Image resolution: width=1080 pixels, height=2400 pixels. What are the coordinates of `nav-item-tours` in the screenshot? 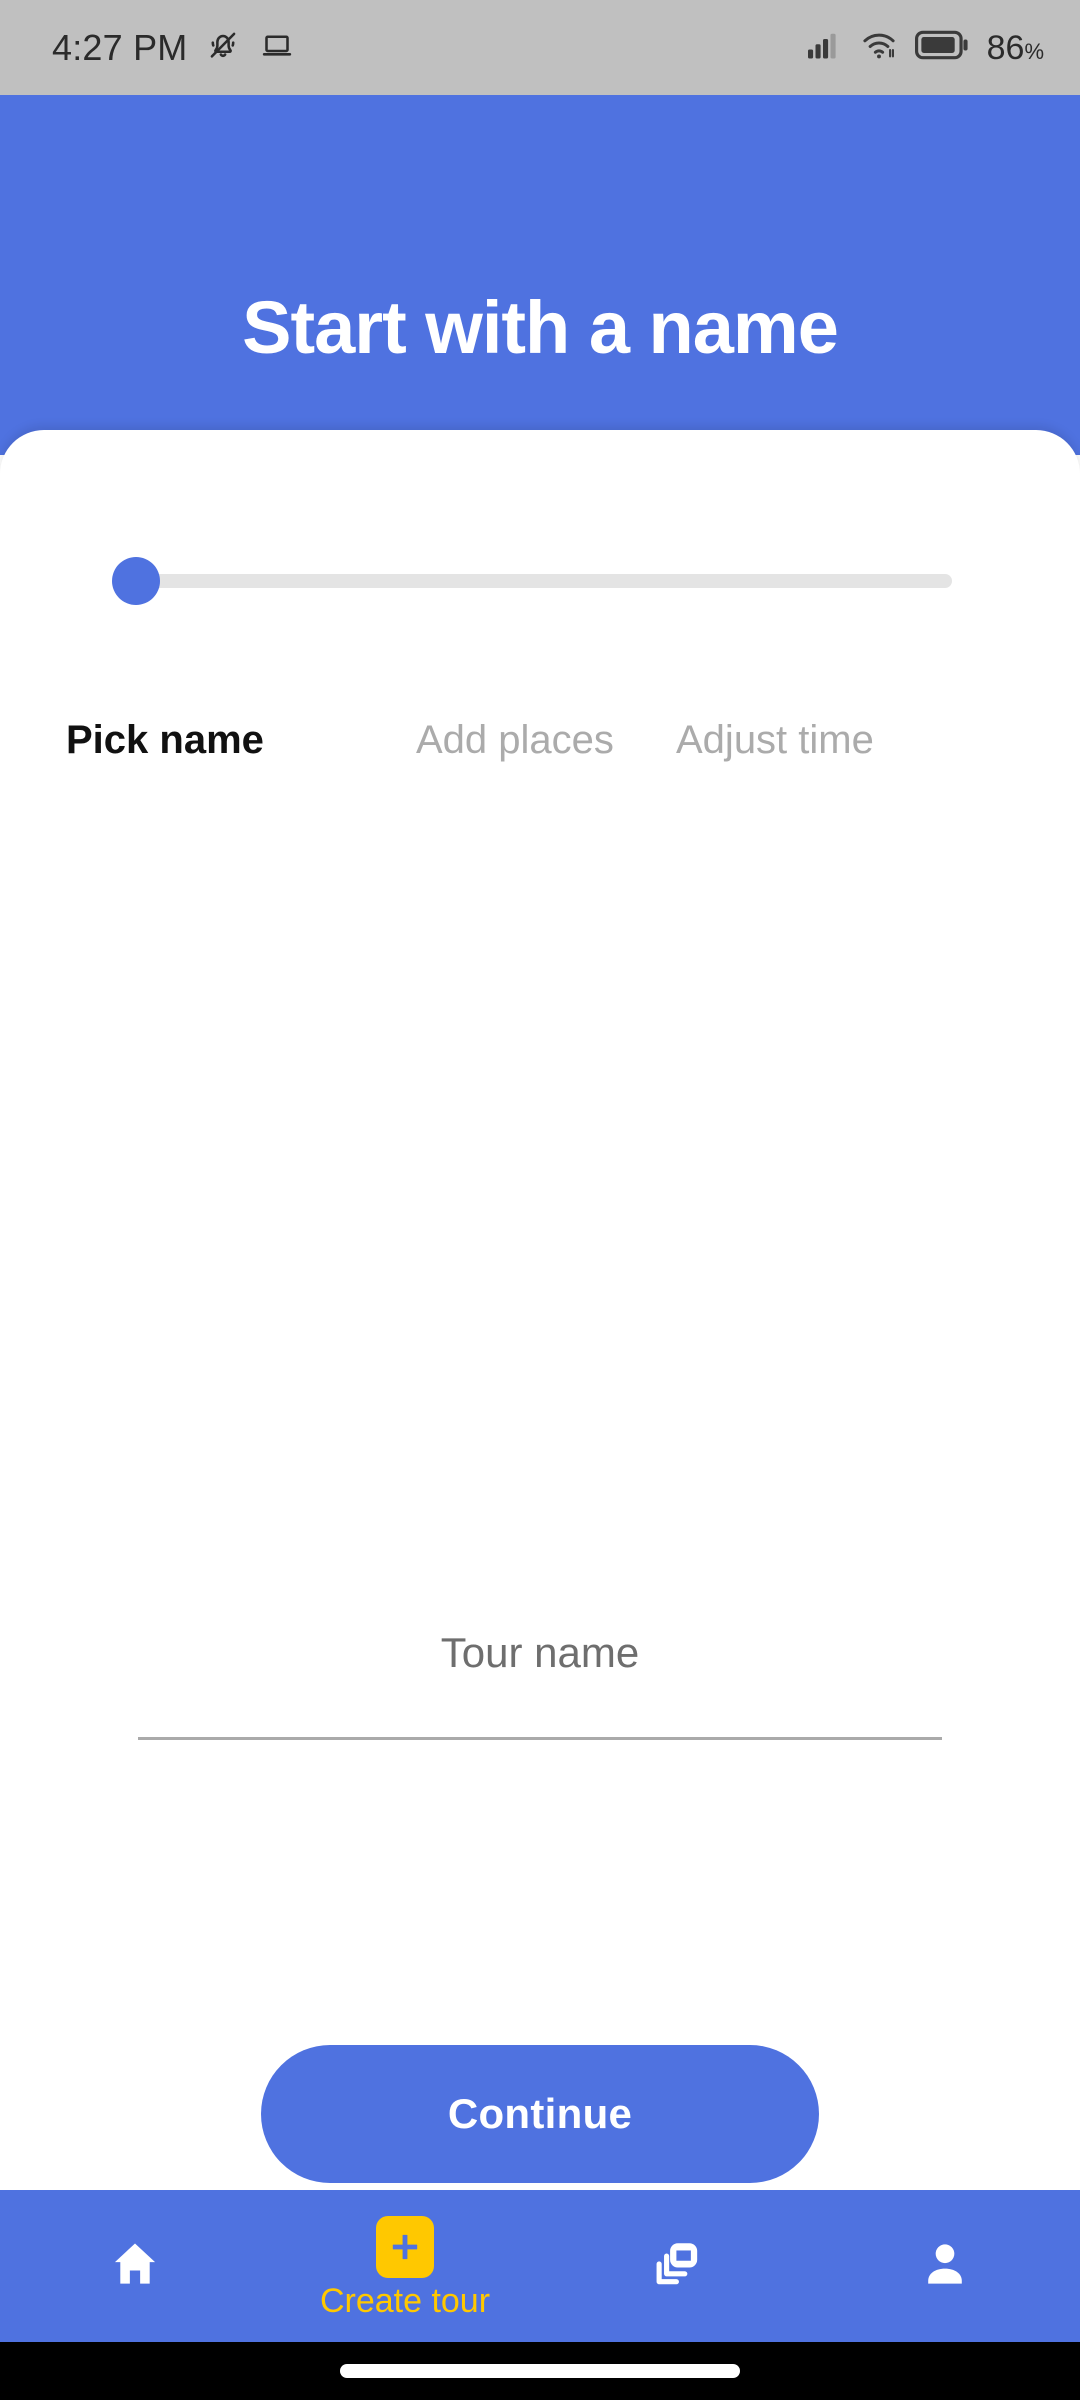 It's located at (675, 2266).